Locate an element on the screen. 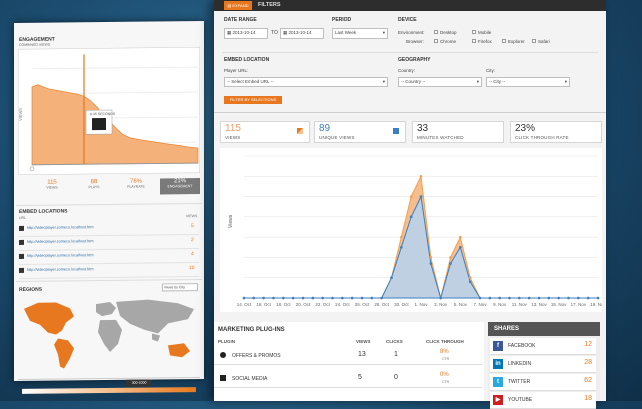 The width and height of the screenshot is (642, 409). filter-by-selections-button: FILTER BY SELECTIONS is located at coordinates (253, 100).